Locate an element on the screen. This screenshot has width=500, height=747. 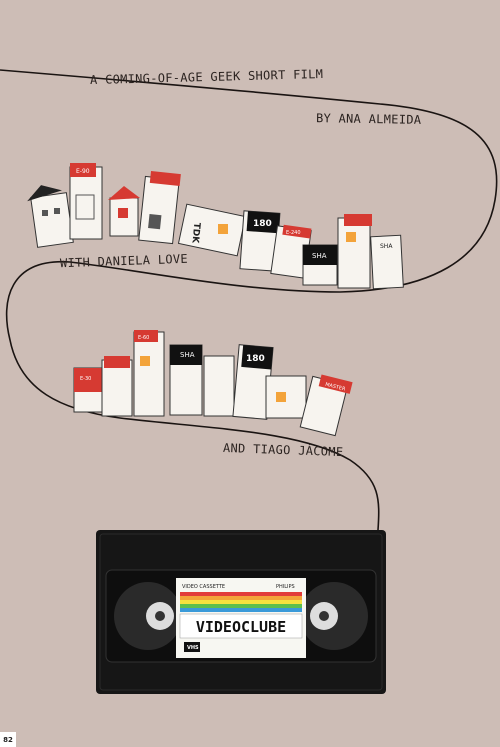
right-reel is located at coordinates (334, 616).